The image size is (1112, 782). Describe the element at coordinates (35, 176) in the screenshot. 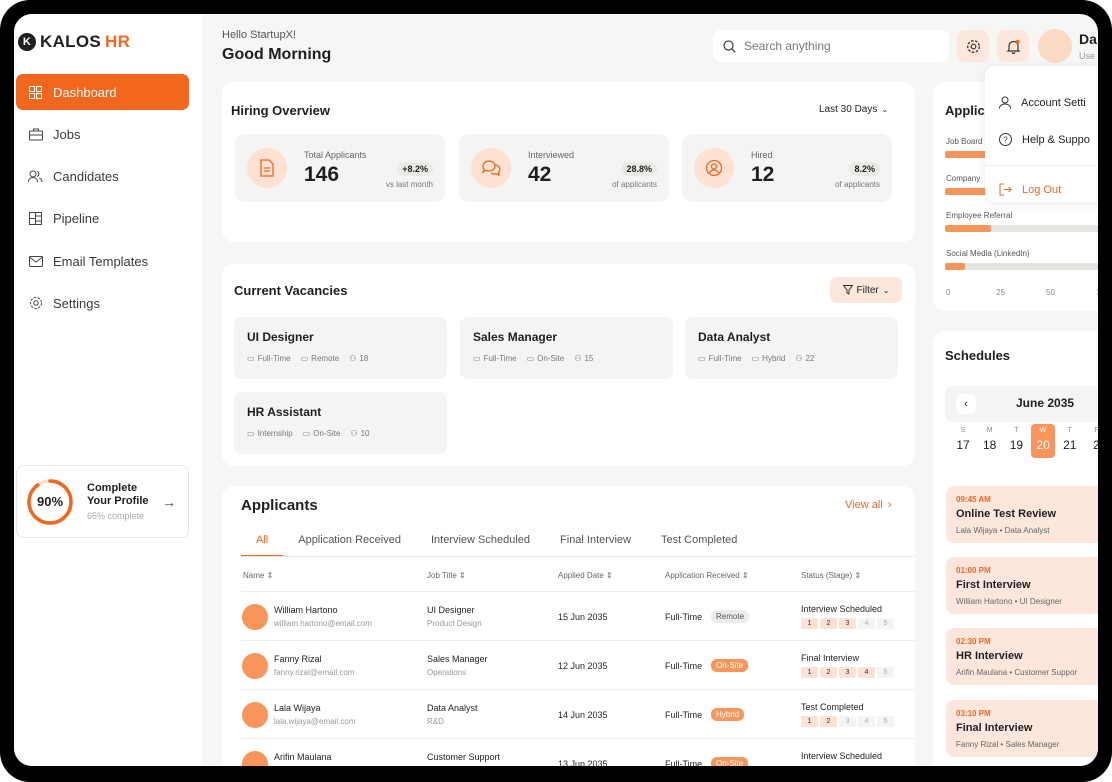

I see `users-icon` at that location.